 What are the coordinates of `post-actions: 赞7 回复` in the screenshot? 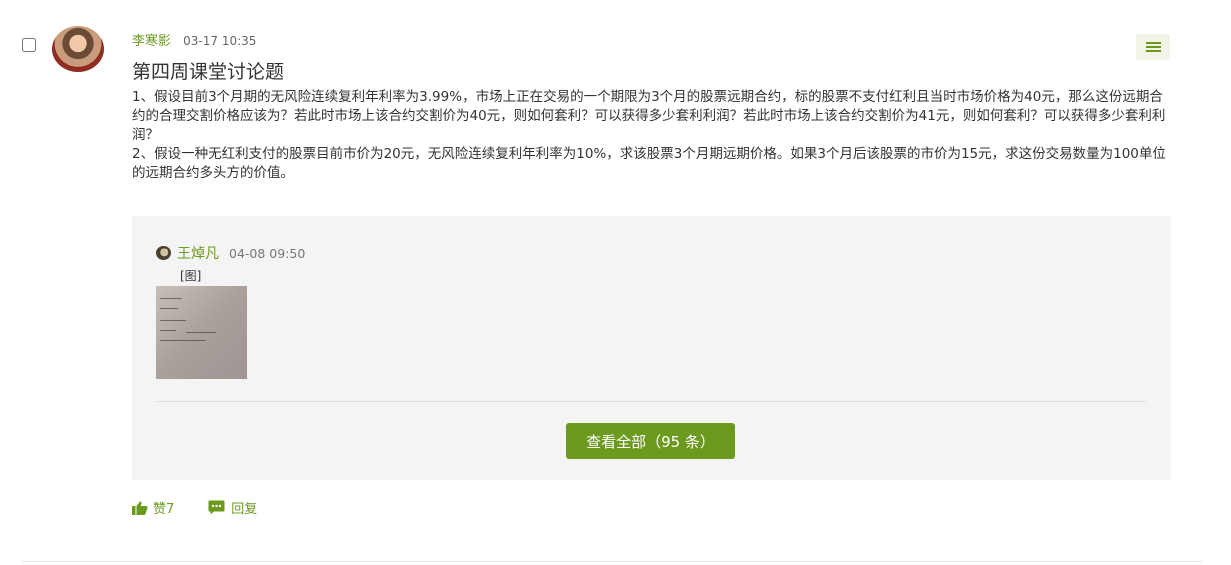 It's located at (211, 507).